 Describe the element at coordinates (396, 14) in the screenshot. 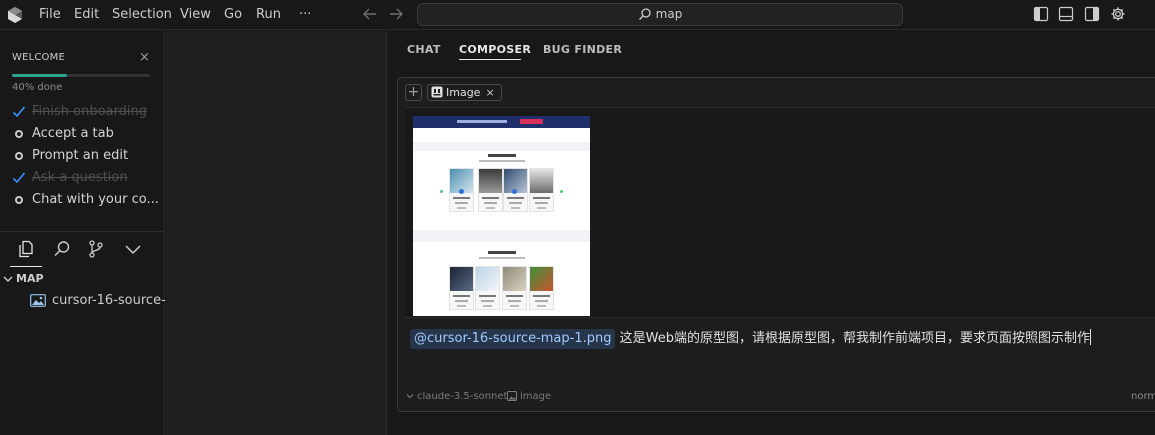

I see `forward-arrow-icon` at that location.